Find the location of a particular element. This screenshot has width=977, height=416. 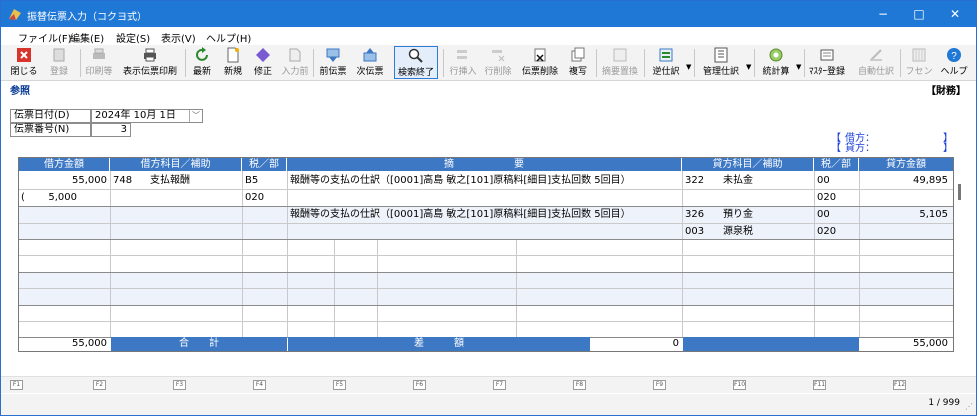

prev-voucher-button: 前伝票 is located at coordinates (333, 62).